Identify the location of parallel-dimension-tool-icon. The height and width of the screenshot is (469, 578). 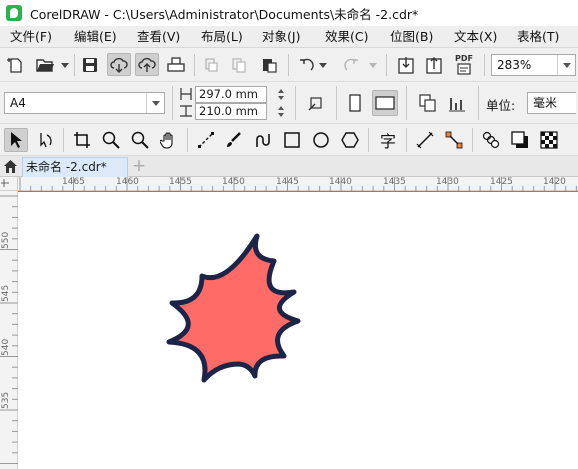
(425, 140).